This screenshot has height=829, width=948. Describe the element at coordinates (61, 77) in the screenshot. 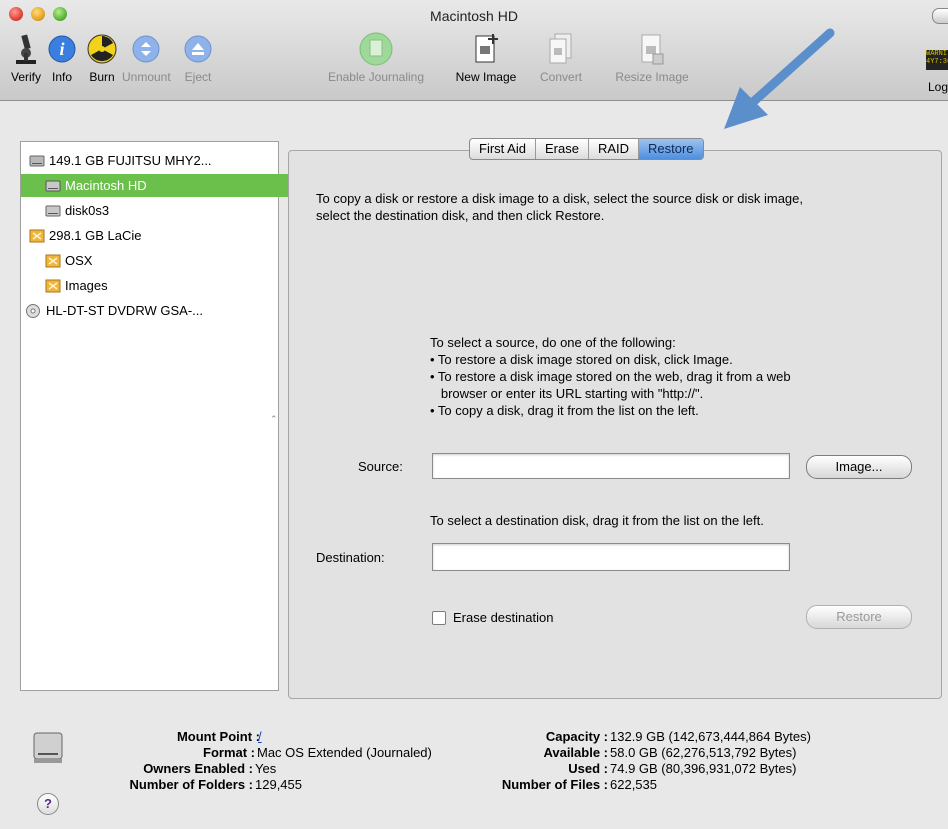

I see `info-label: Info` at that location.